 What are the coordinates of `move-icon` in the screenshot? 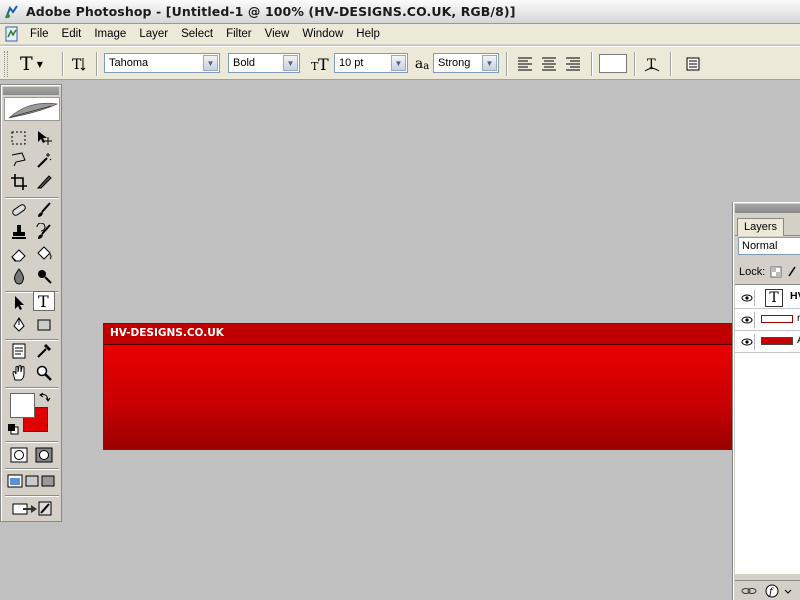 It's located at (45, 138).